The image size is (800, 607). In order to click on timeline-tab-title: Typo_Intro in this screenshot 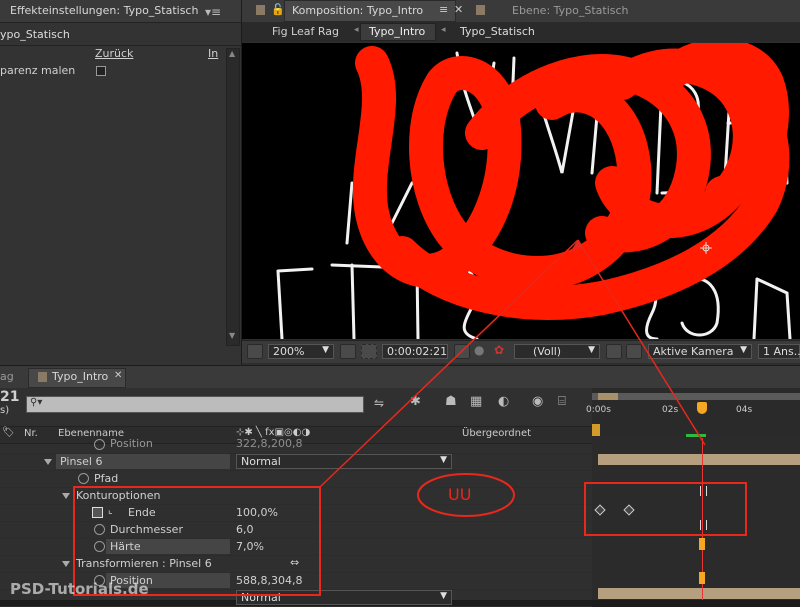, I will do `click(80, 376)`.